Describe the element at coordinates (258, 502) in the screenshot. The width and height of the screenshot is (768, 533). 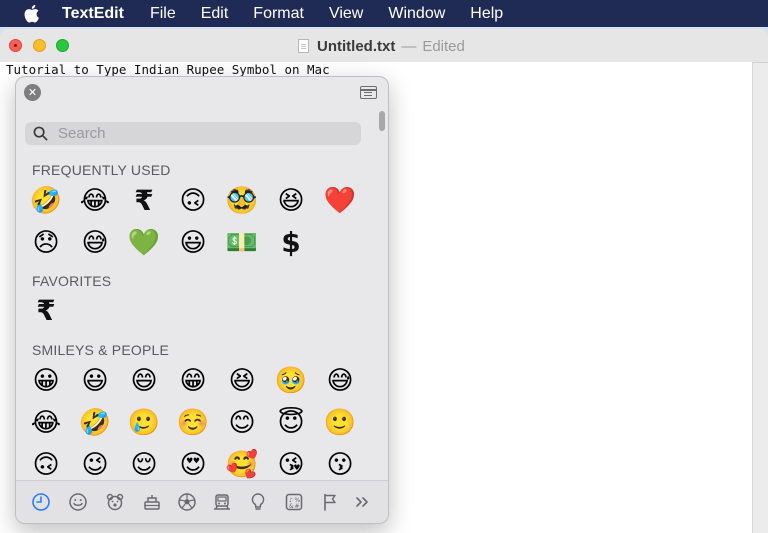
I see `lightbulb-icon` at that location.